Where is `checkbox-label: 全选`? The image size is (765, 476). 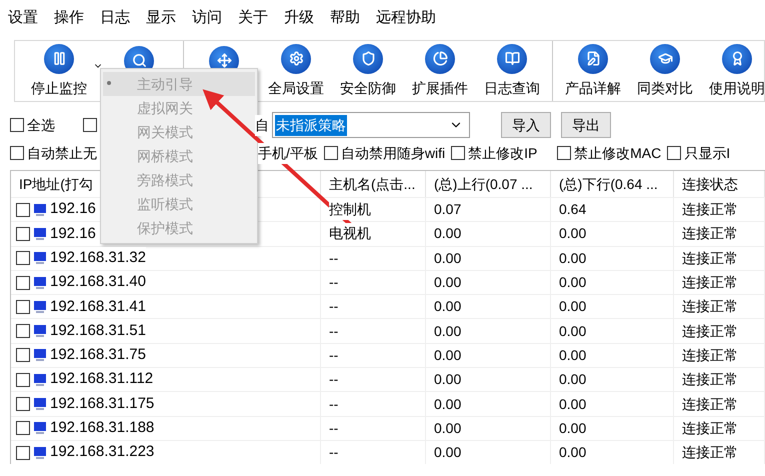
checkbox-label: 全选 is located at coordinates (41, 125).